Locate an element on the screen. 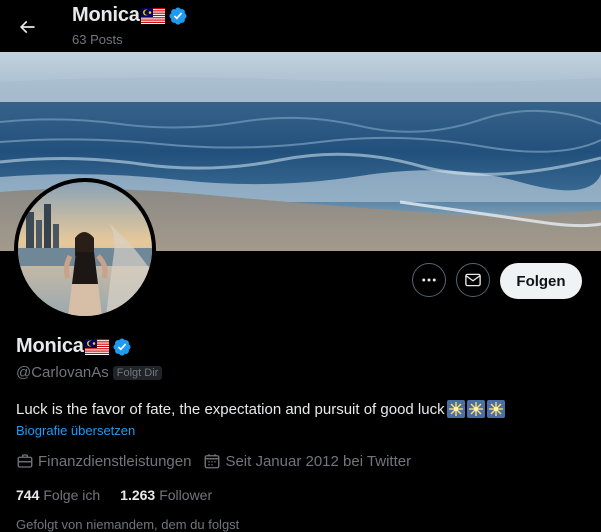 The width and height of the screenshot is (601, 532). briefcase-icon is located at coordinates (25, 461).